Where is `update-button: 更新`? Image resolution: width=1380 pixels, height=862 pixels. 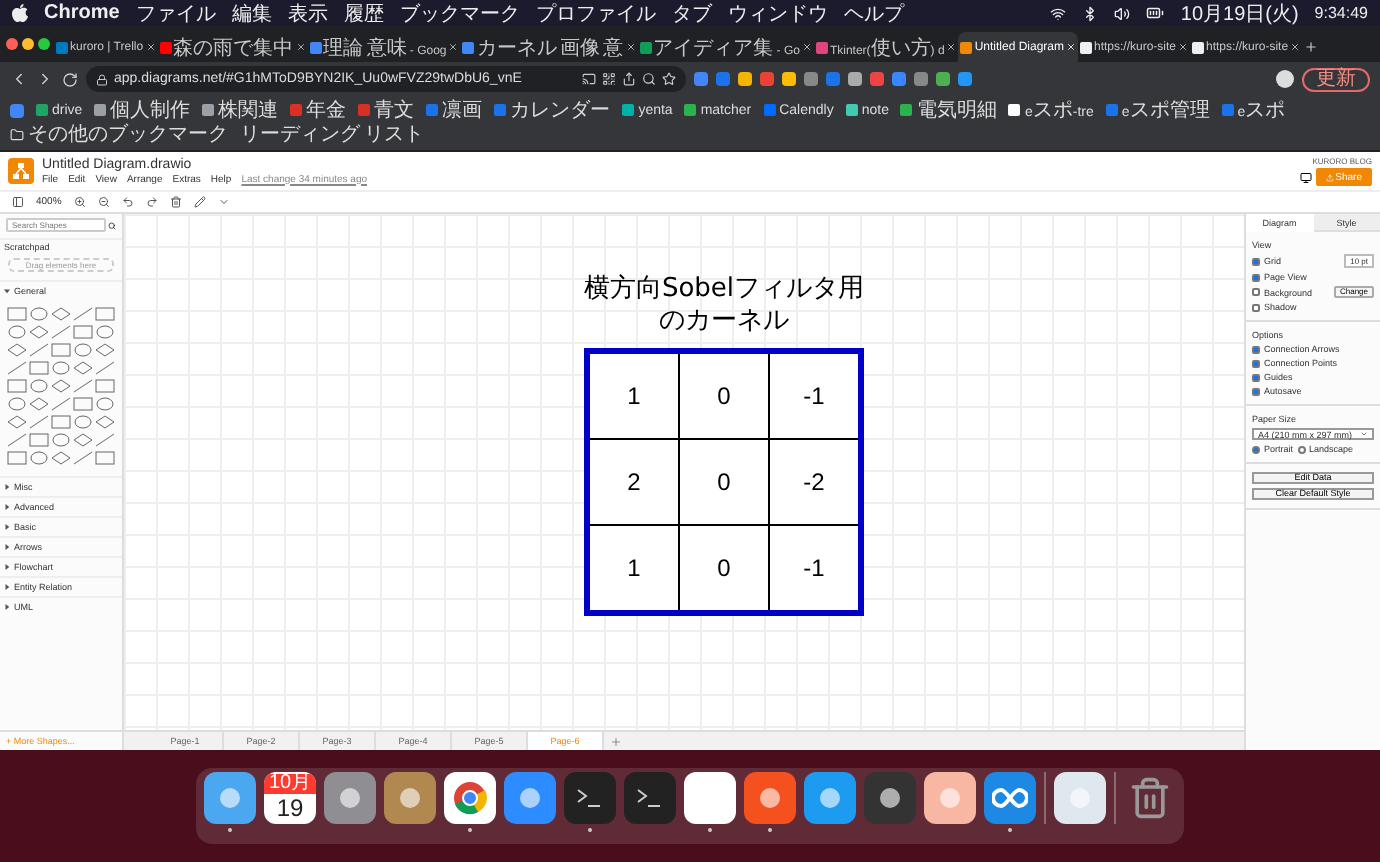 update-button: 更新 is located at coordinates (1336, 79).